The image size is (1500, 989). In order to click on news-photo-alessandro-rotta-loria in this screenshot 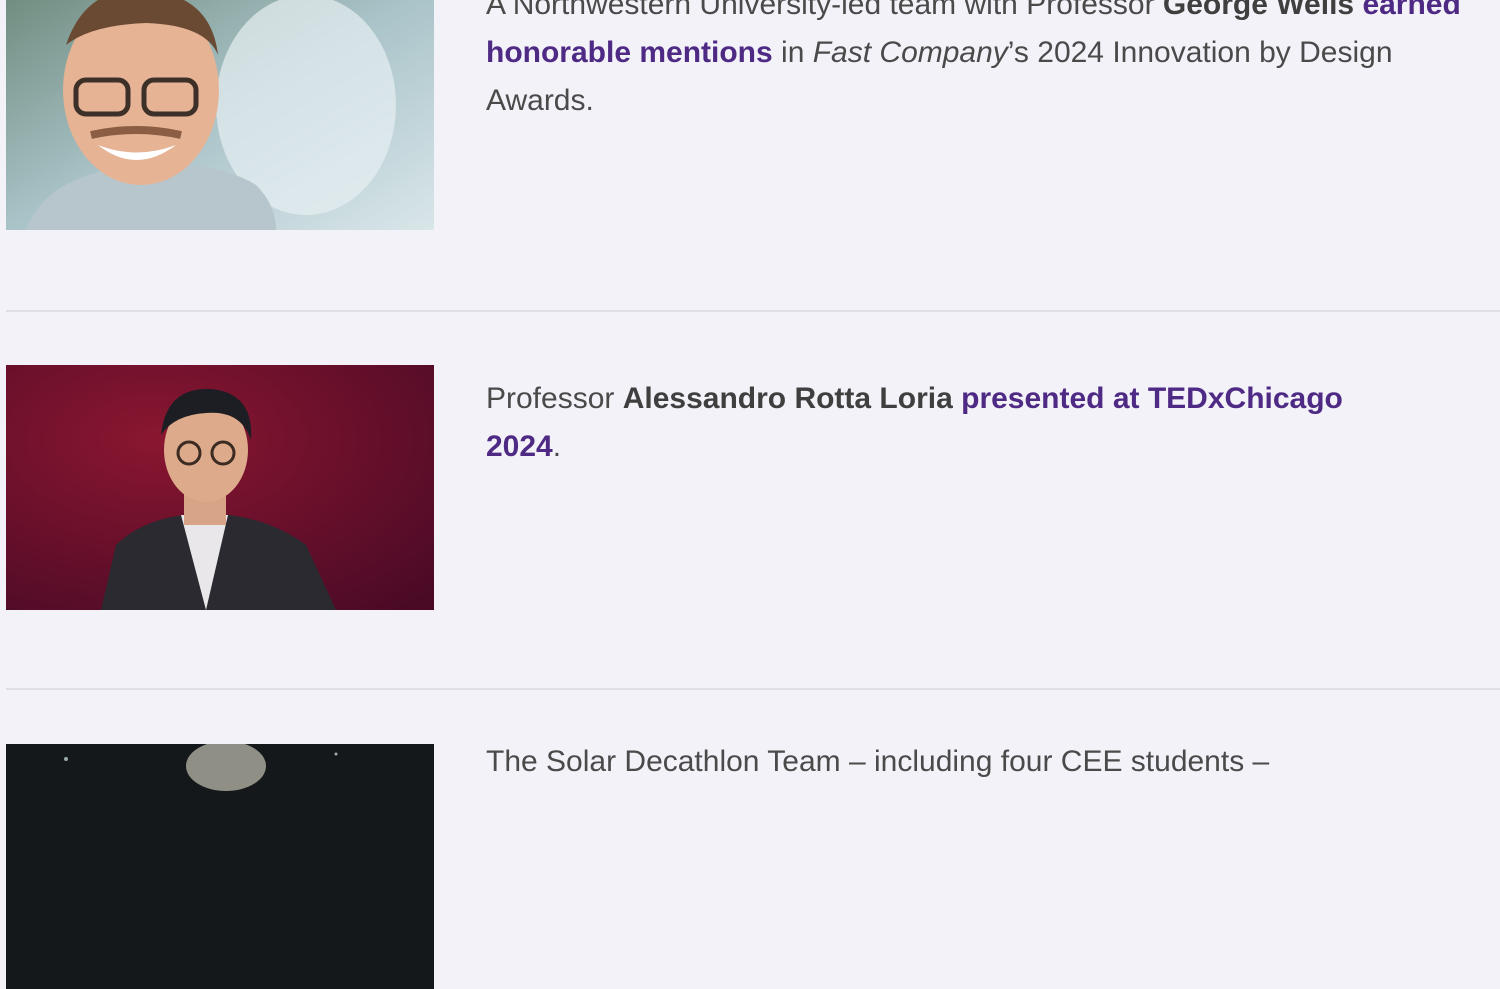, I will do `click(220, 487)`.